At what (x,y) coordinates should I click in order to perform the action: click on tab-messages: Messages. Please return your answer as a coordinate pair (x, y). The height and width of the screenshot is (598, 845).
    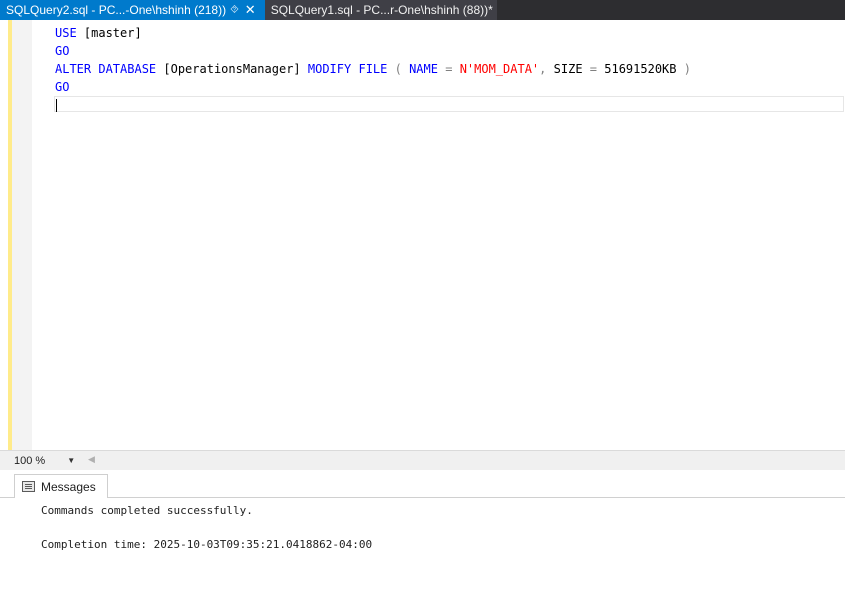
    Looking at the image, I should click on (61, 486).